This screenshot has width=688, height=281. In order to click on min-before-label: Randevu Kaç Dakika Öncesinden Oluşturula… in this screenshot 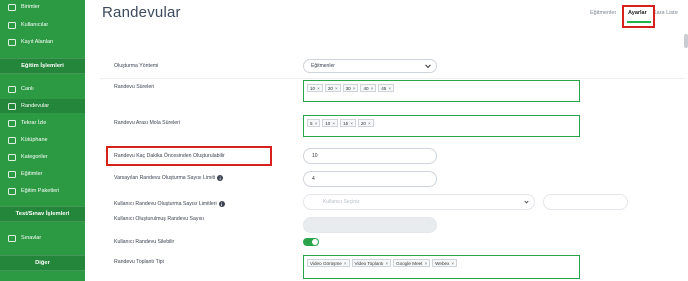, I will do `click(169, 156)`.